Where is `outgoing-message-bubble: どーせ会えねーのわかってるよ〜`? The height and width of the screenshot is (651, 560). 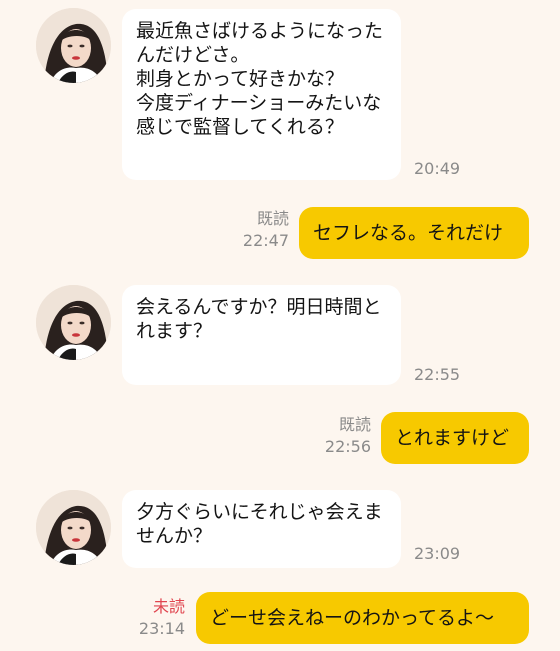 outgoing-message-bubble: どーせ会えねーのわかってるよ〜 is located at coordinates (362, 618).